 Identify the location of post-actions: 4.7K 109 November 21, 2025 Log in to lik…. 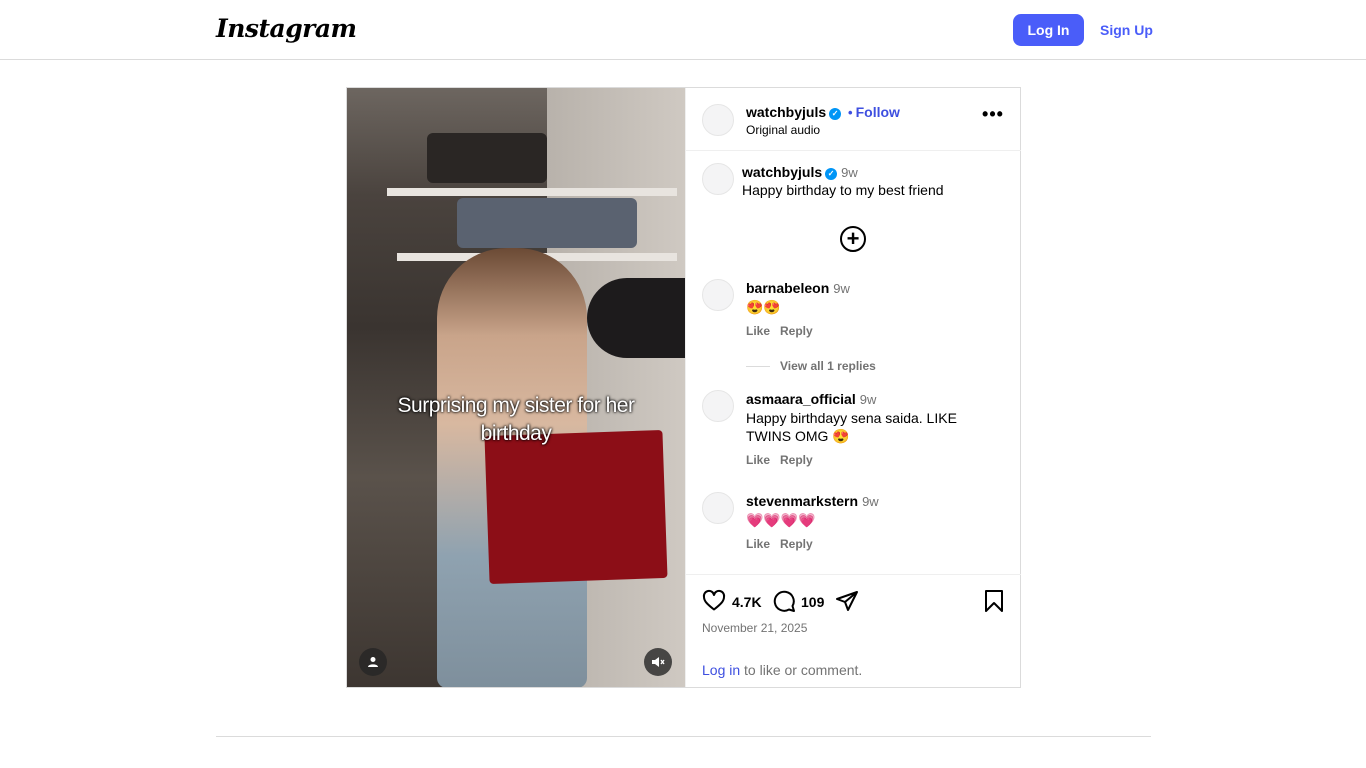
(853, 630).